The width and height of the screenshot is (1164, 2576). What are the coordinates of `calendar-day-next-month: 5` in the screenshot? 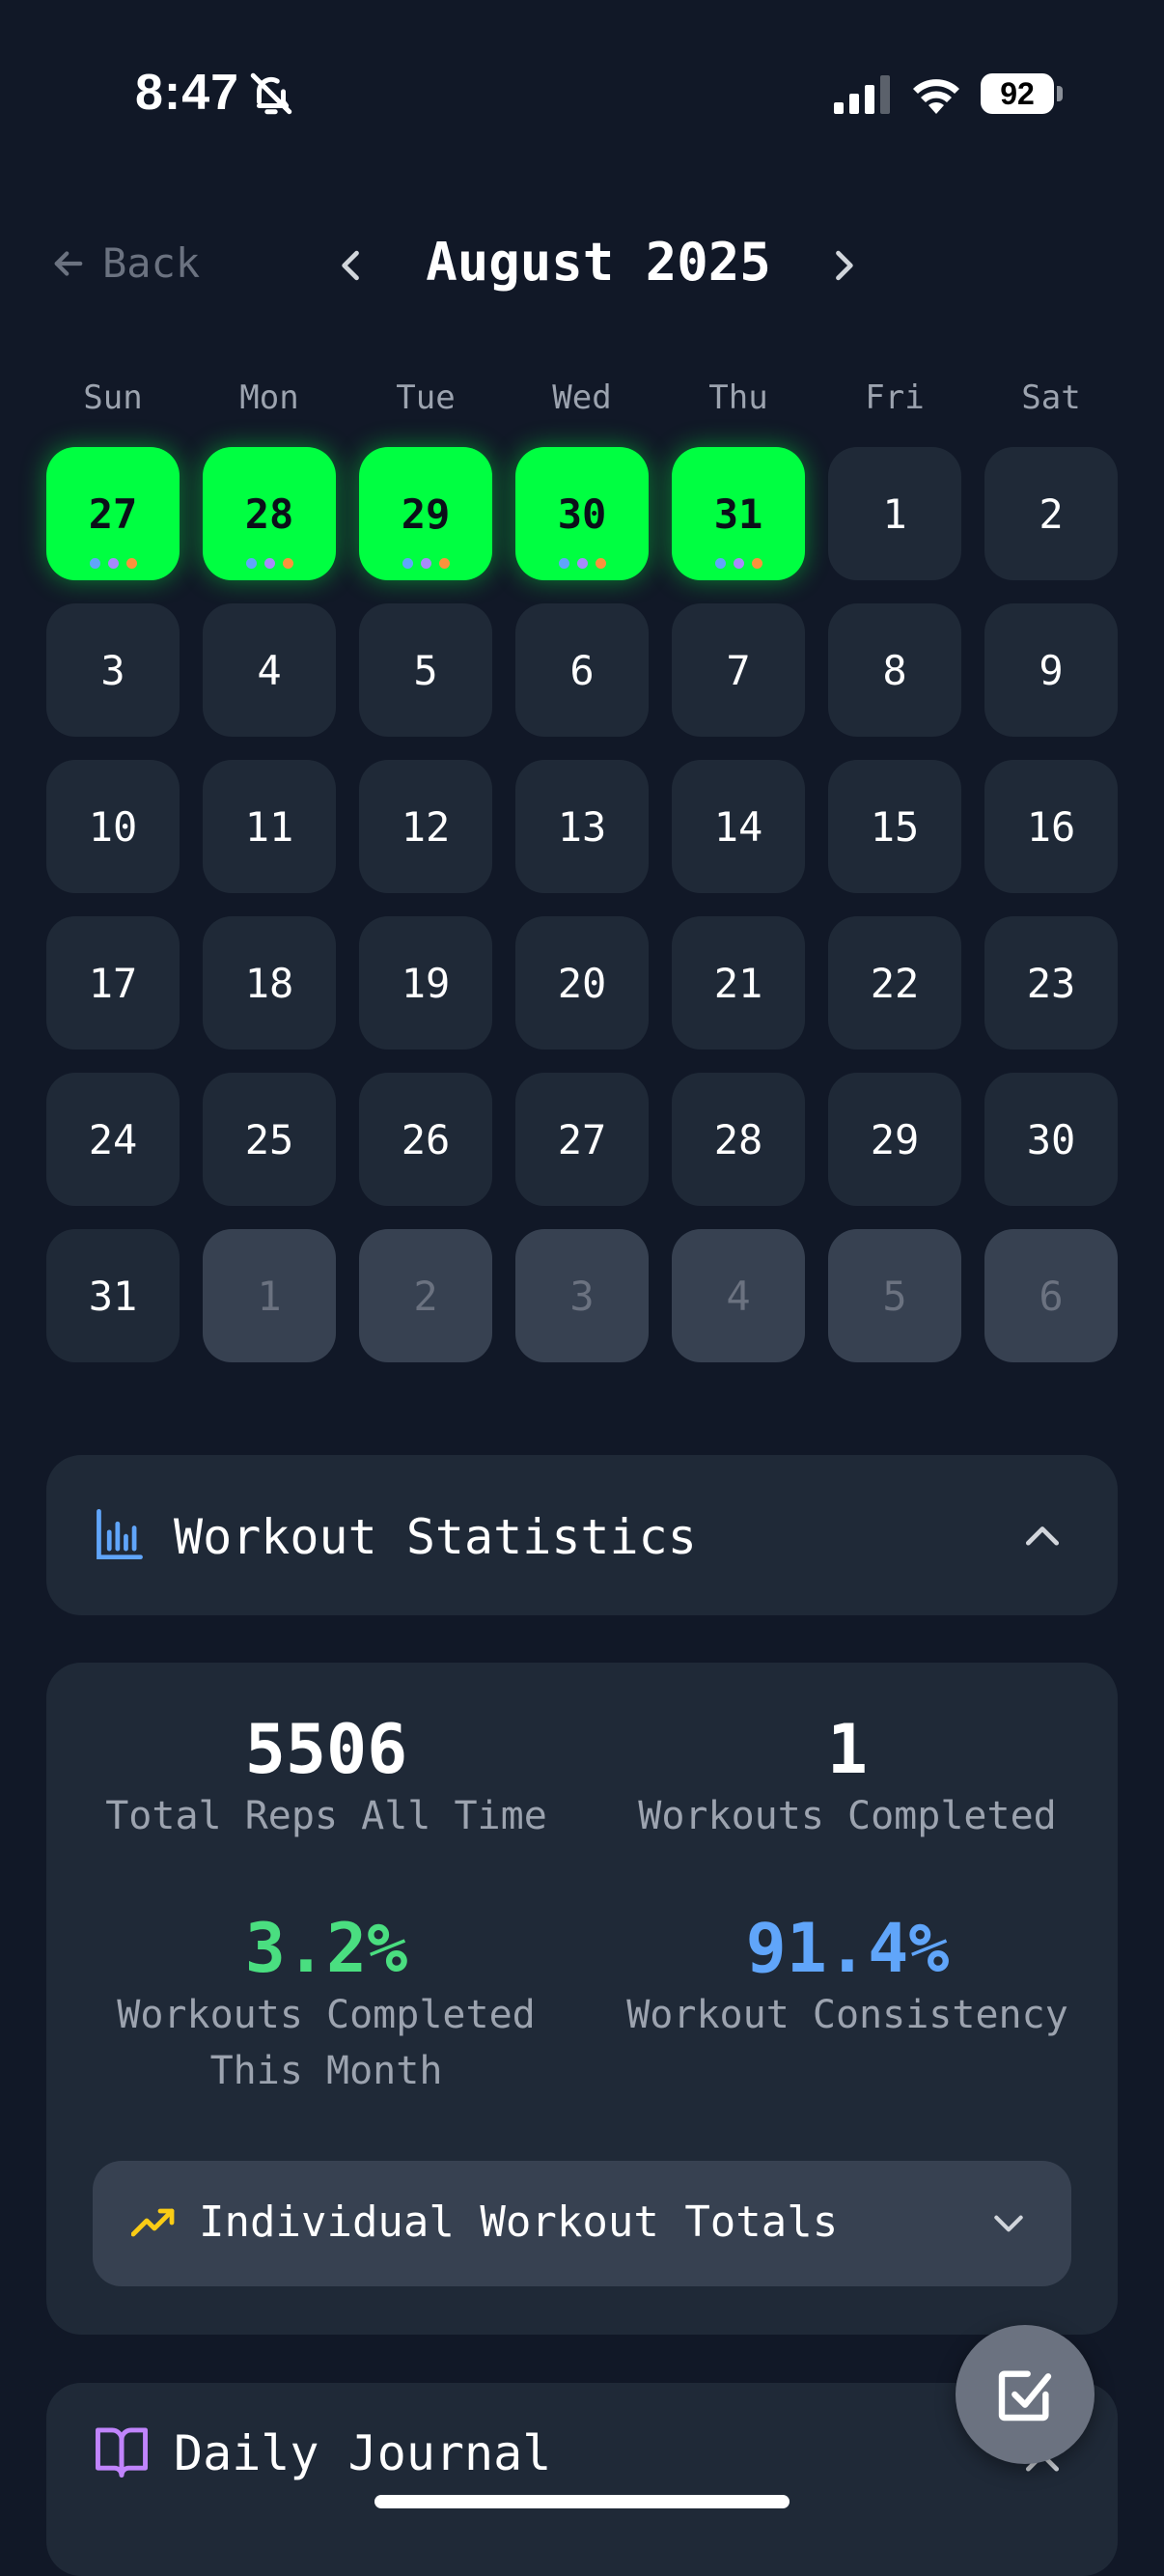 It's located at (895, 1296).